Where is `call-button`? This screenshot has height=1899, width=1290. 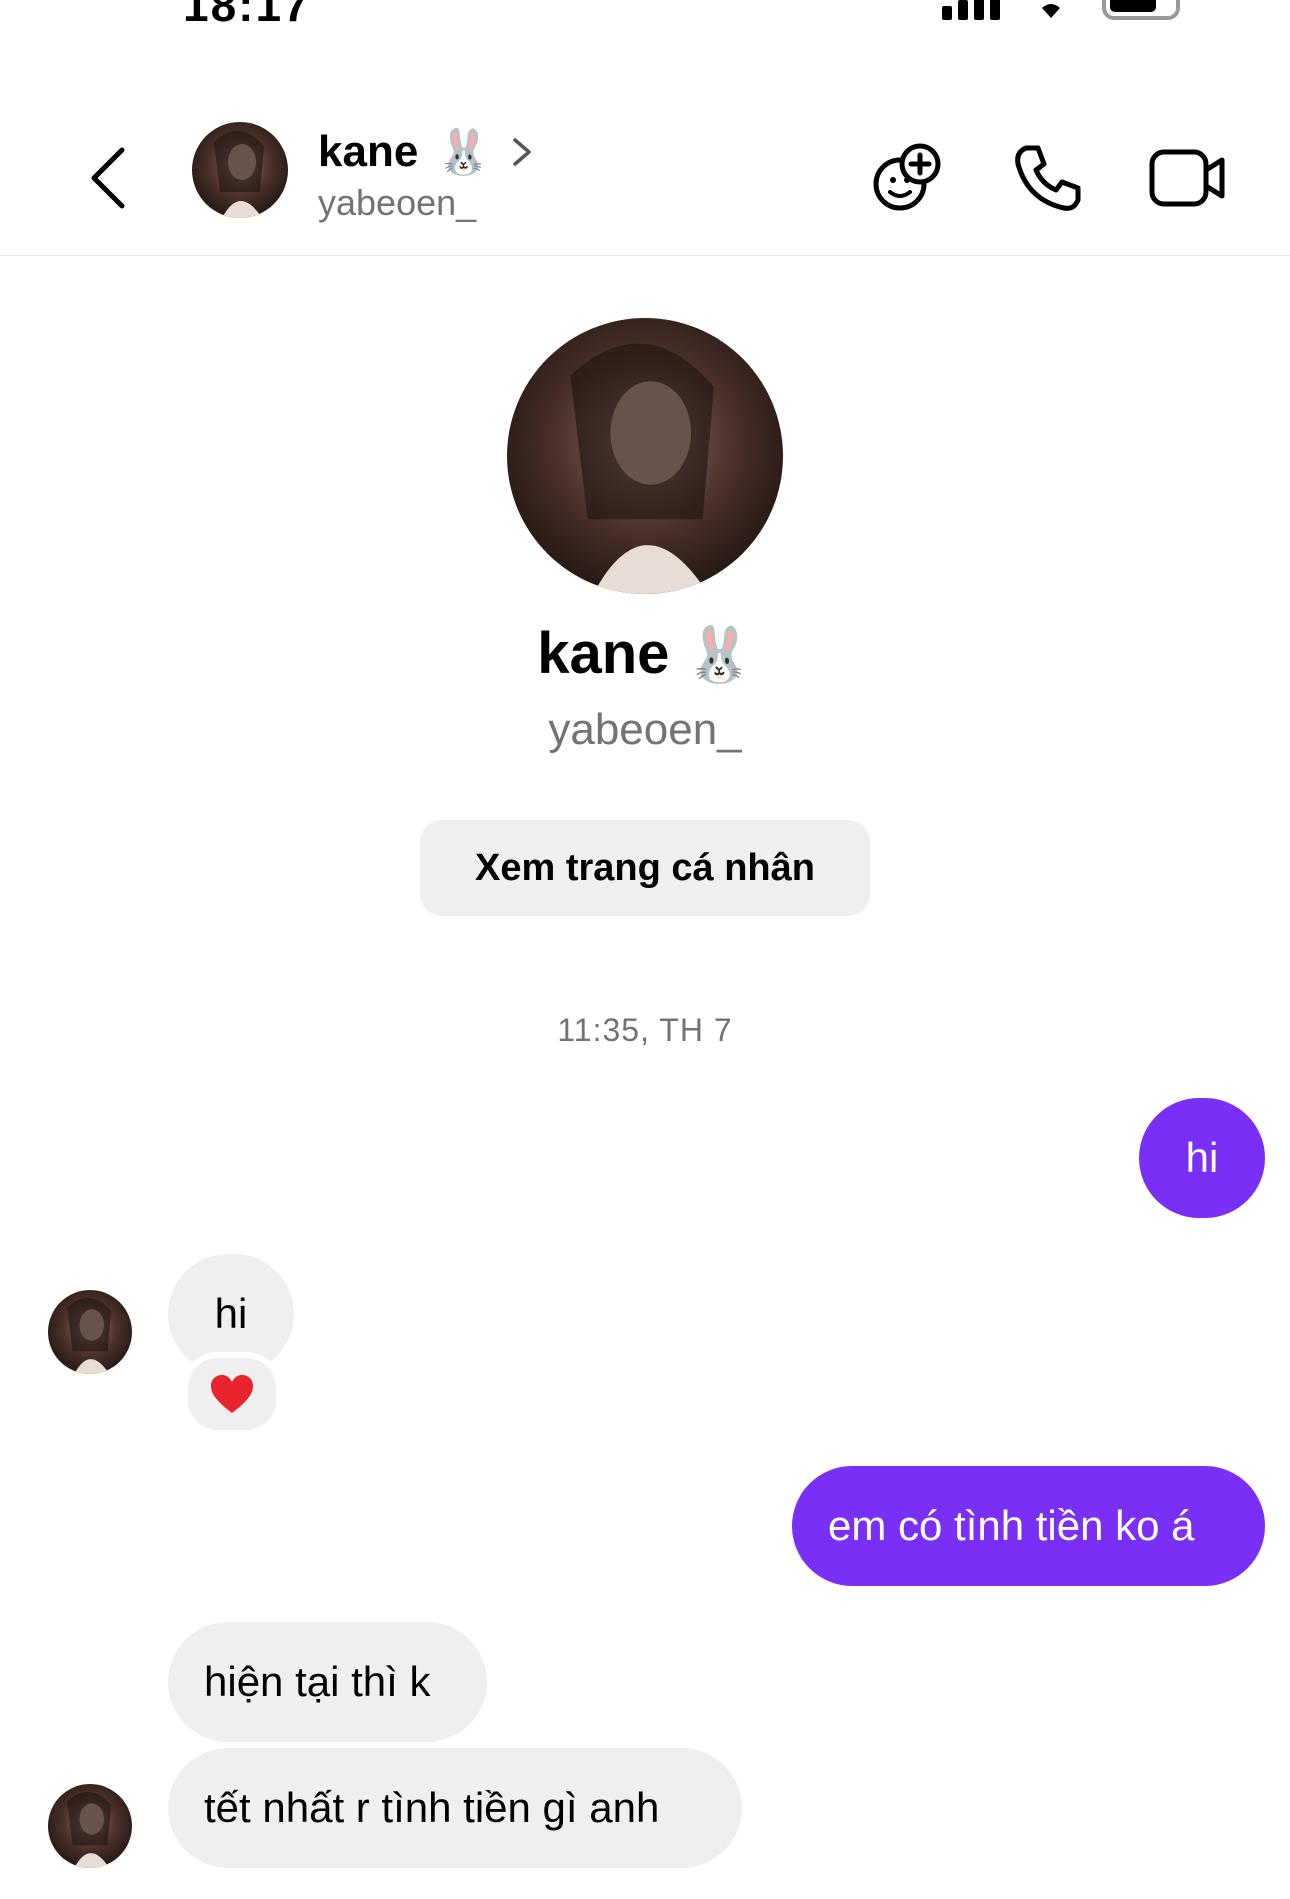
call-button is located at coordinates (1048, 178).